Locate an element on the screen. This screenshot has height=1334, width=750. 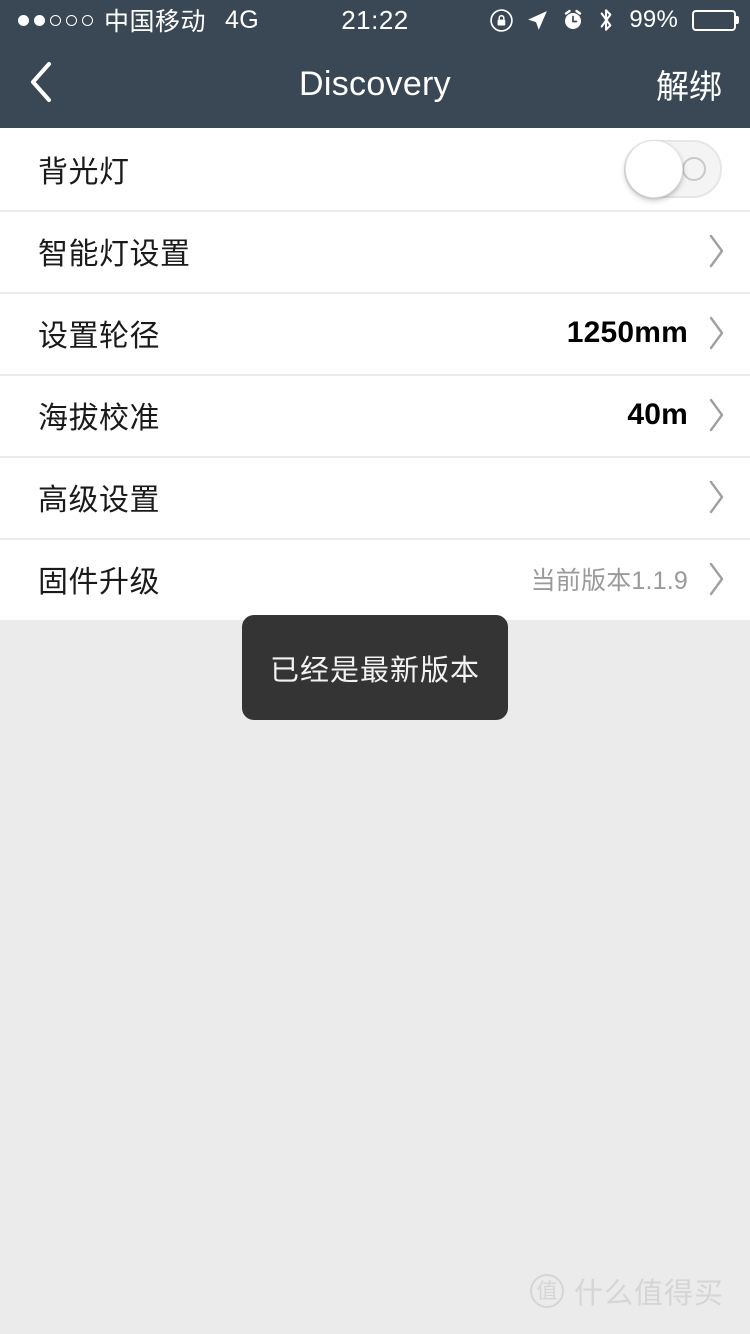
page-title: Discovery is located at coordinates (375, 83).